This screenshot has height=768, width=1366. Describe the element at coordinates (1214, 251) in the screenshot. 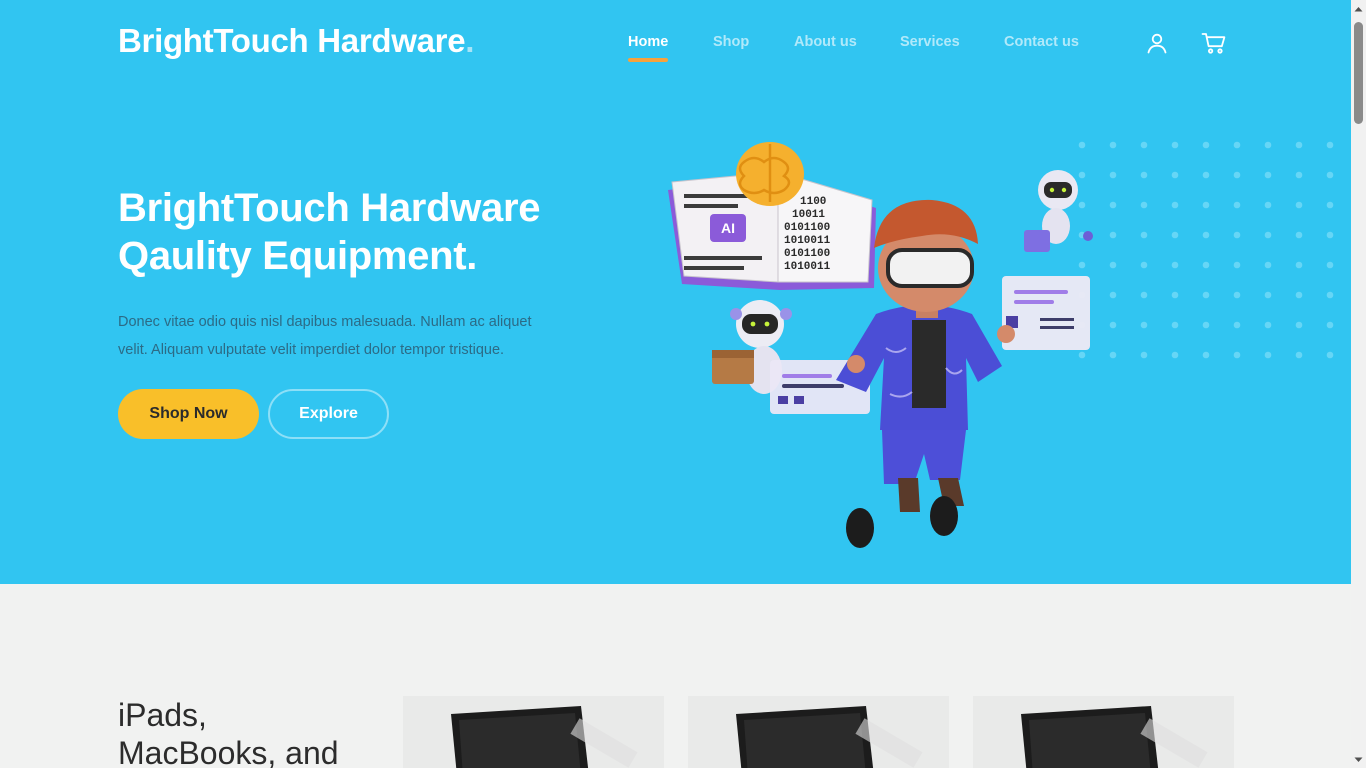

I see `dot-pattern-decoration` at that location.